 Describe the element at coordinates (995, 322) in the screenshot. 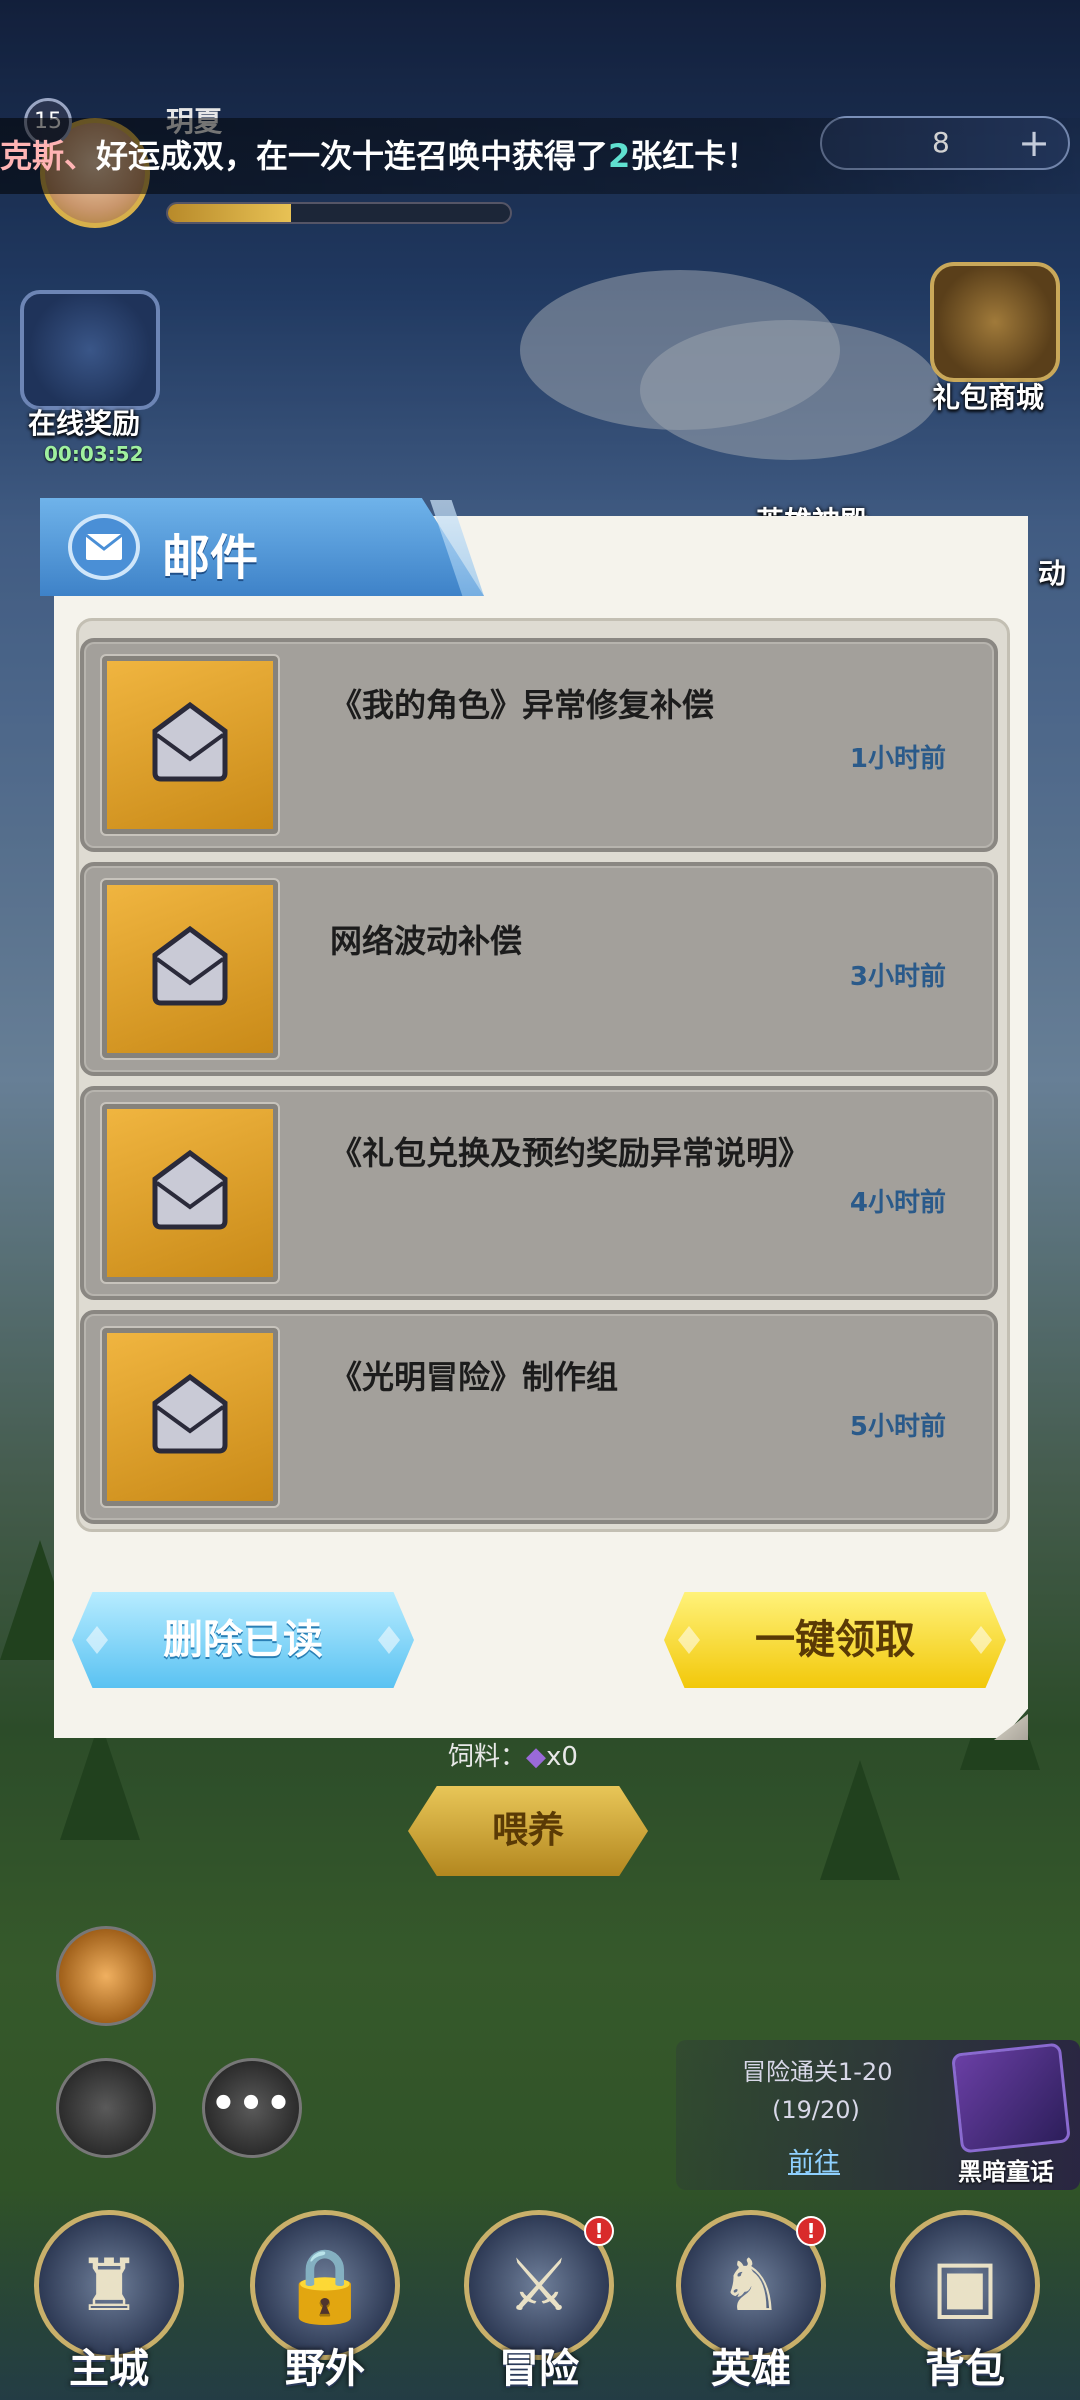

I see `gift-shop-button` at that location.